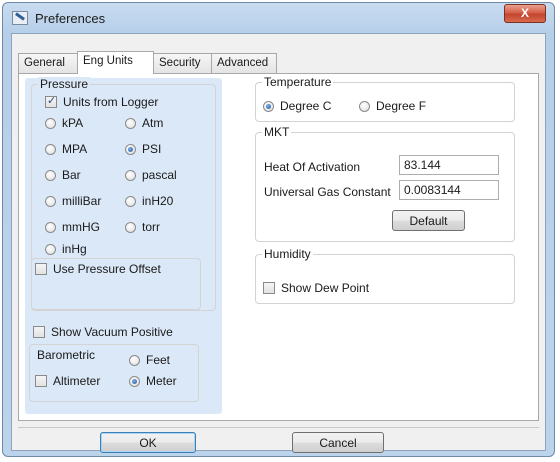  I want to click on tab-advanced: Advanced, so click(244, 63).